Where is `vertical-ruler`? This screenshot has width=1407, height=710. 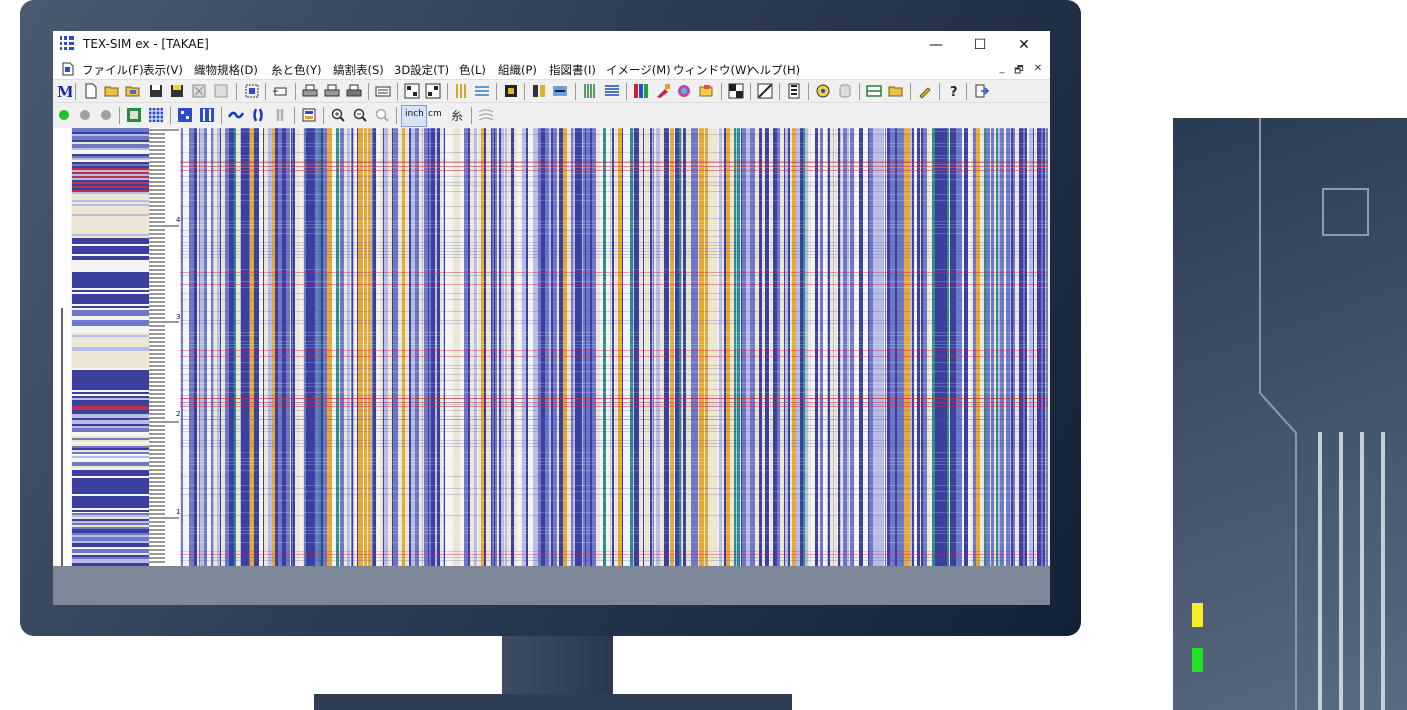
vertical-ruler is located at coordinates (164, 347).